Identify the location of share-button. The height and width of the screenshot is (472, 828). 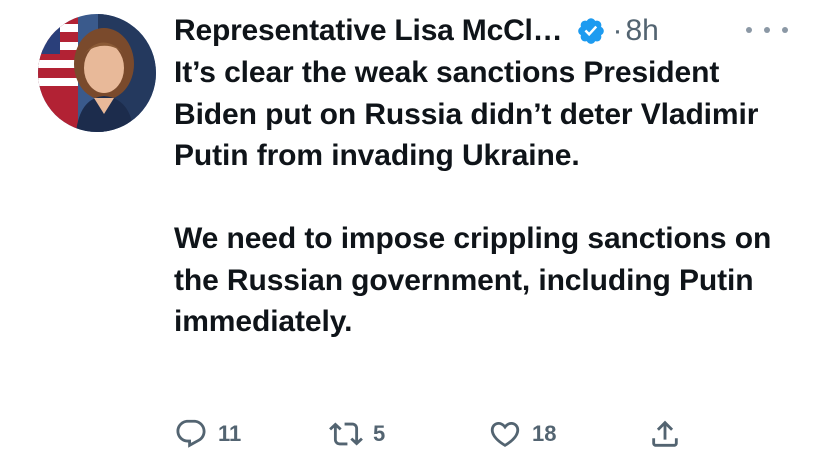
(665, 434).